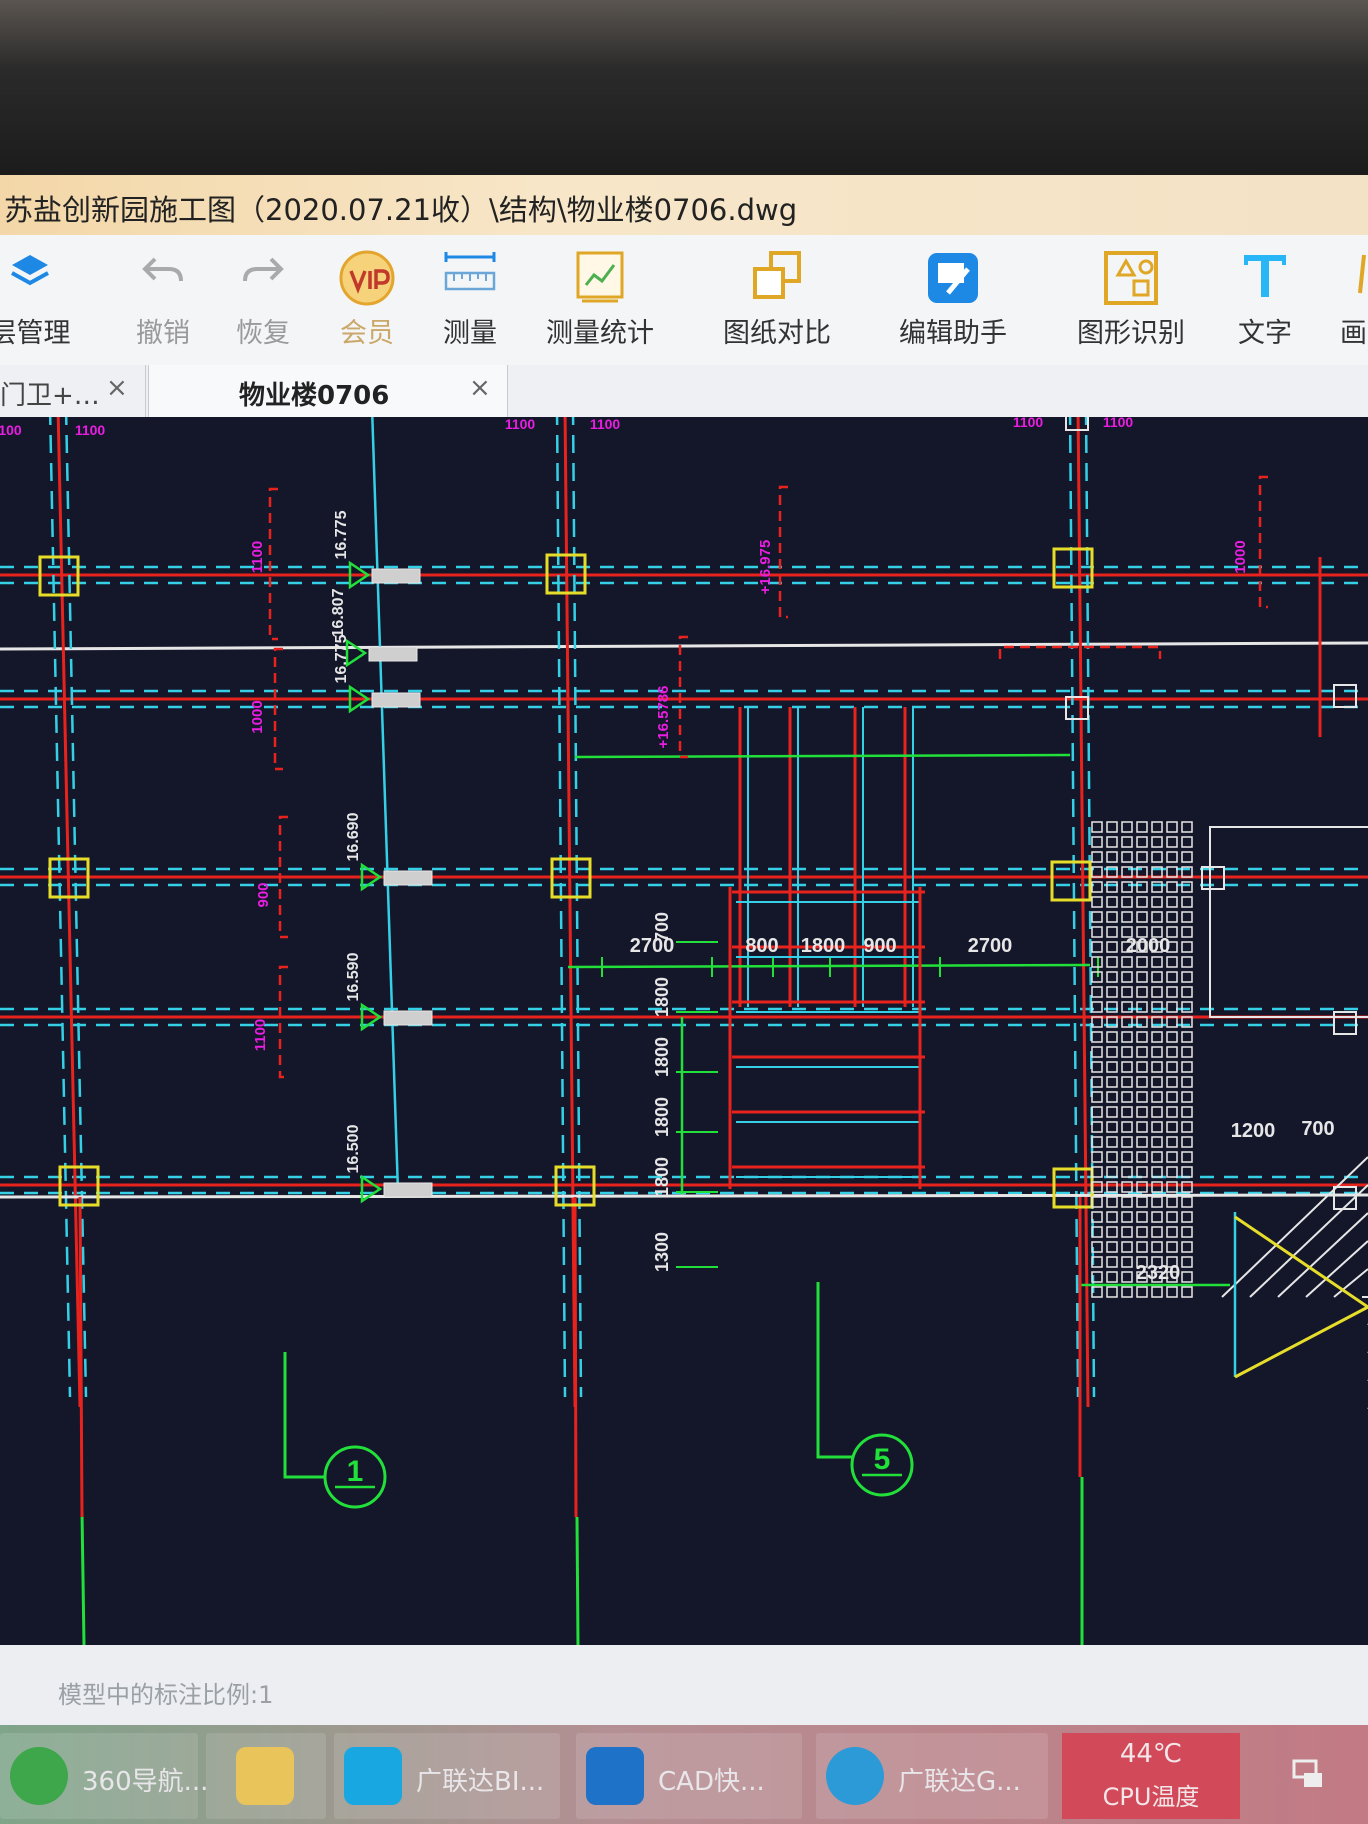 The width and height of the screenshot is (1368, 1824). What do you see at coordinates (520, 424) in the screenshot?
I see `top-dim-label: 1100` at bounding box center [520, 424].